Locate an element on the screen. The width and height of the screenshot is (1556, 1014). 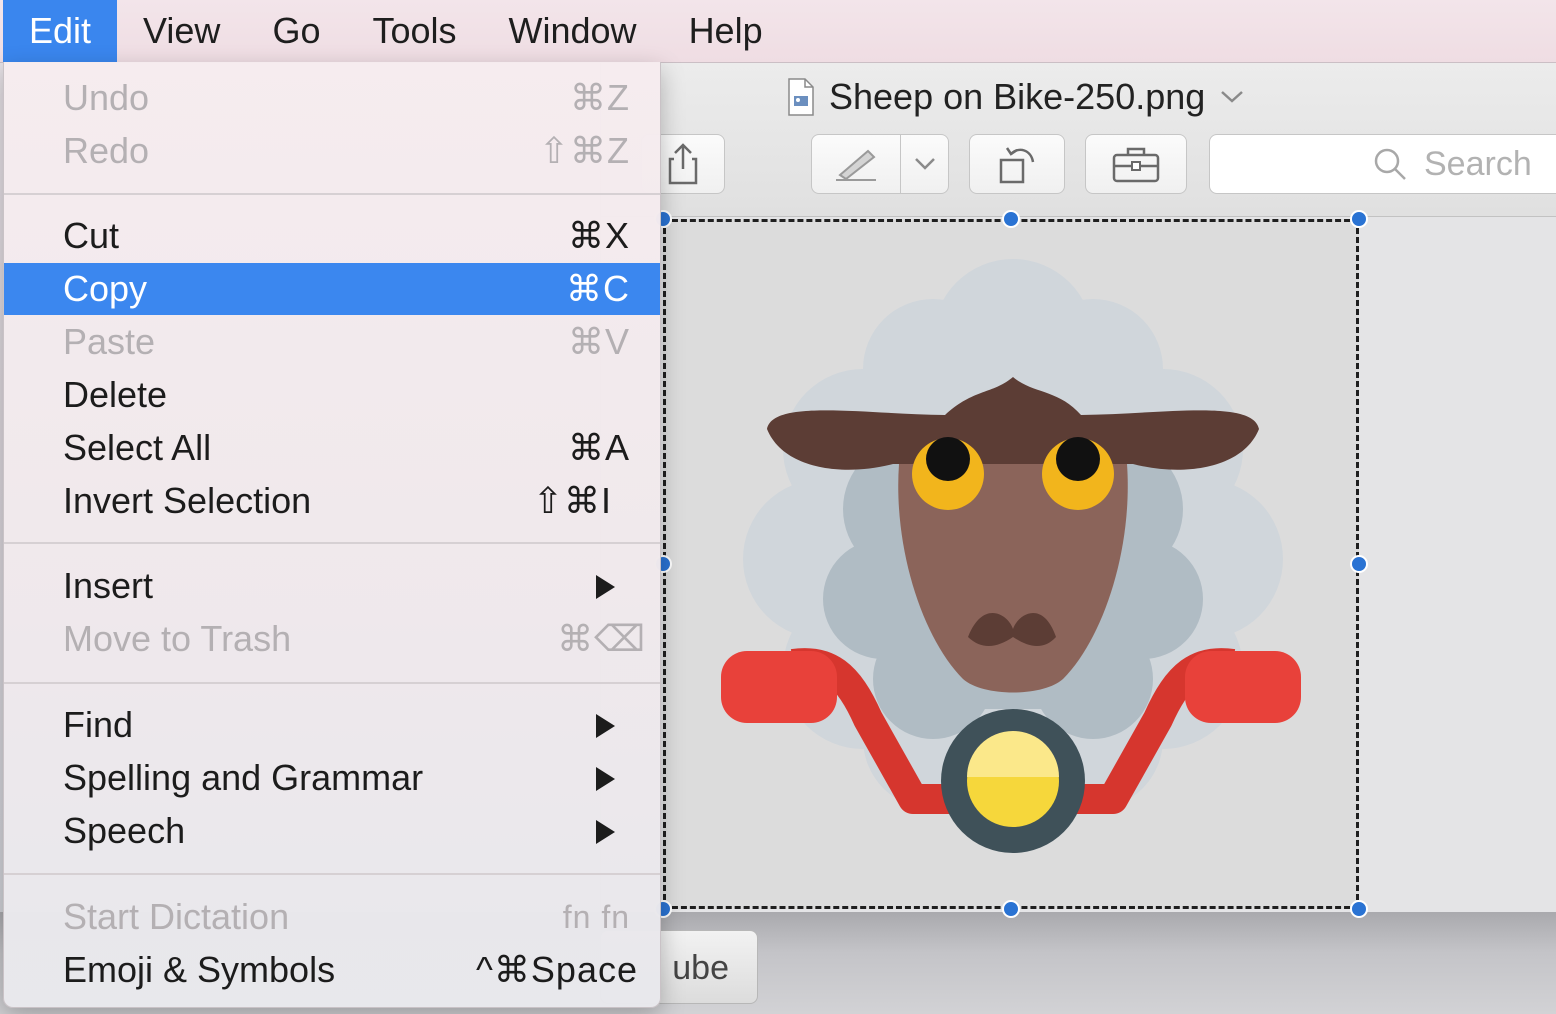
rotate-button is located at coordinates (1017, 164).